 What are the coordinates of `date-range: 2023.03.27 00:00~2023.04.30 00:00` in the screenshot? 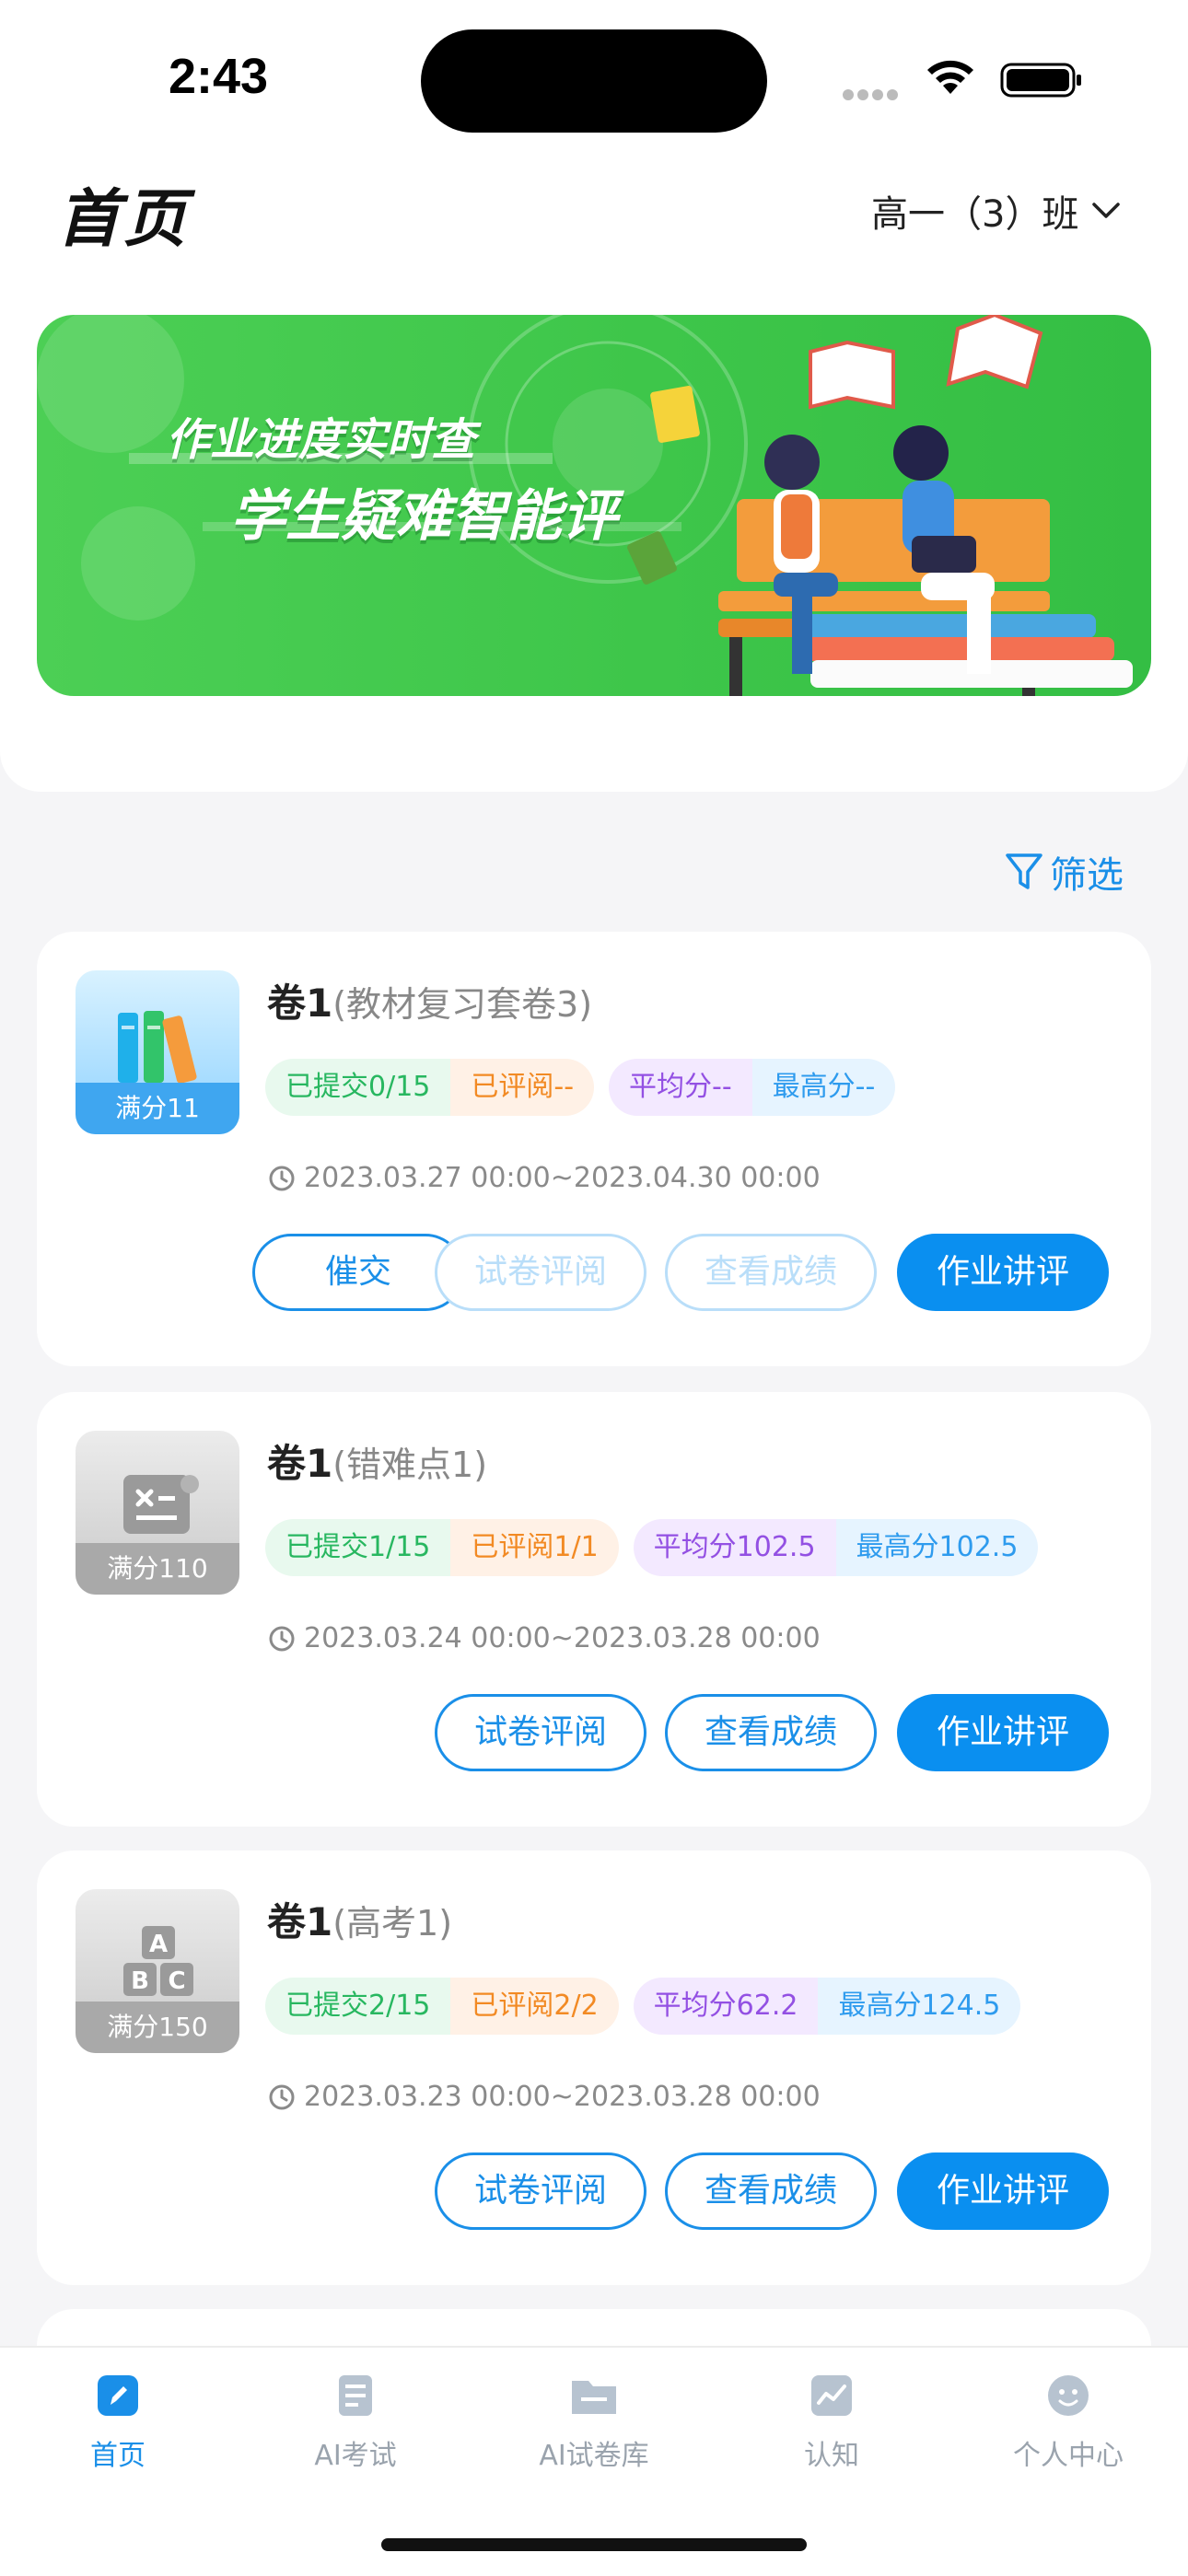 It's located at (544, 1178).